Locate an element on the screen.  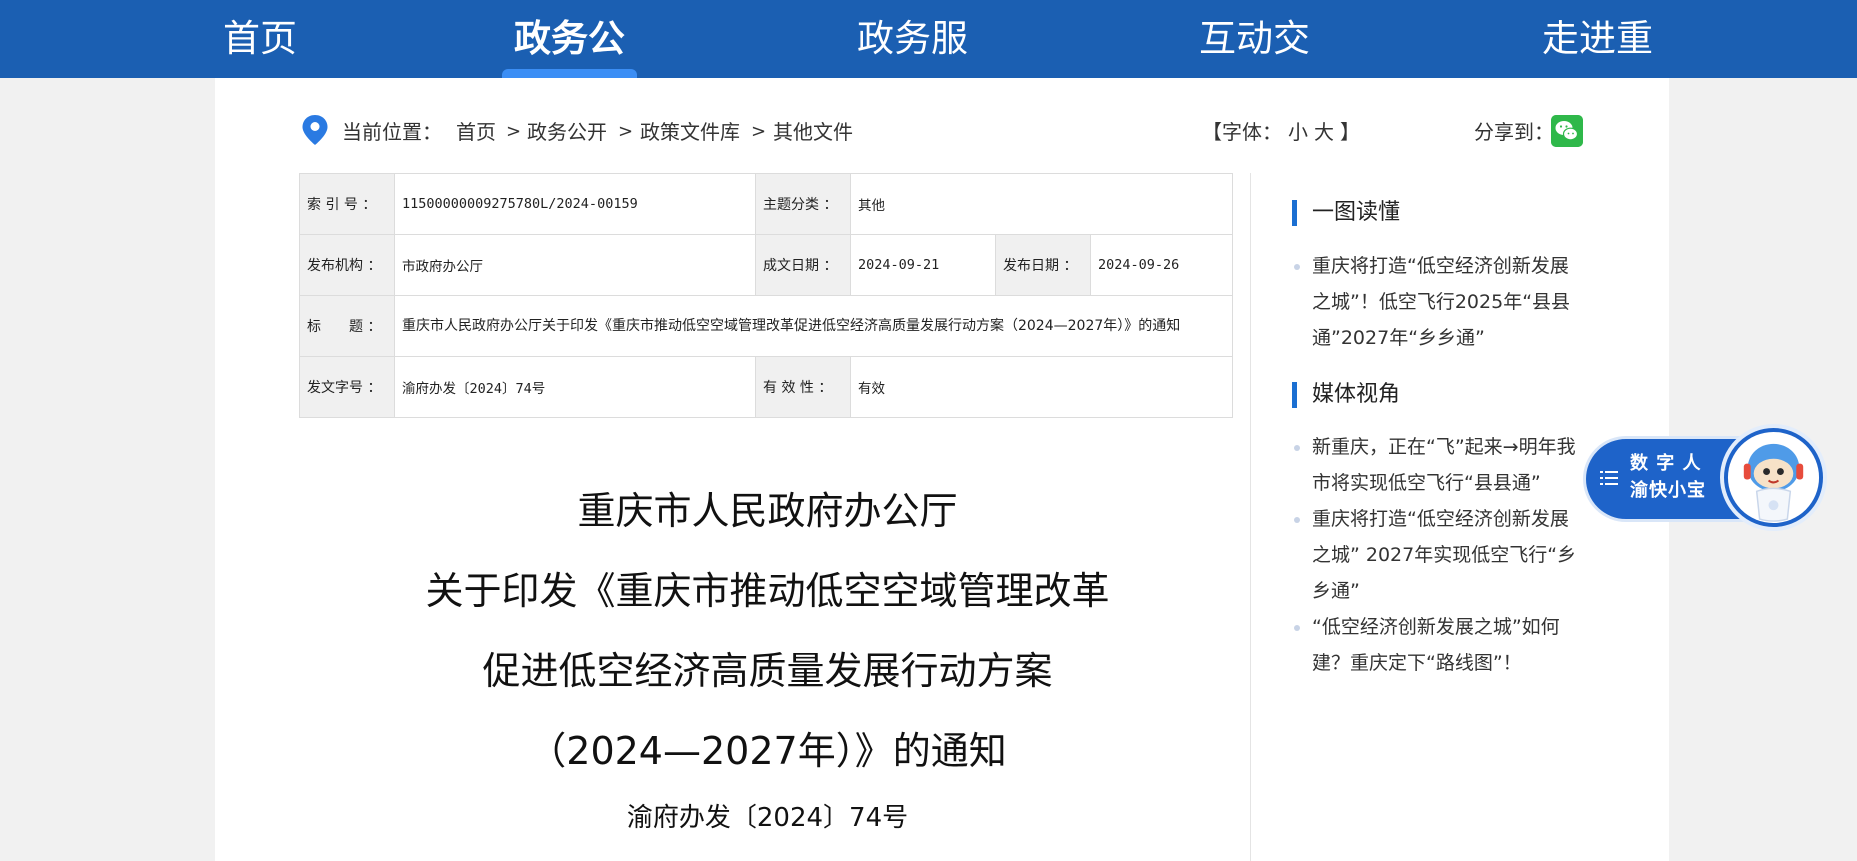
breadcrumb-other-files: 其他文件 is located at coordinates (813, 132).